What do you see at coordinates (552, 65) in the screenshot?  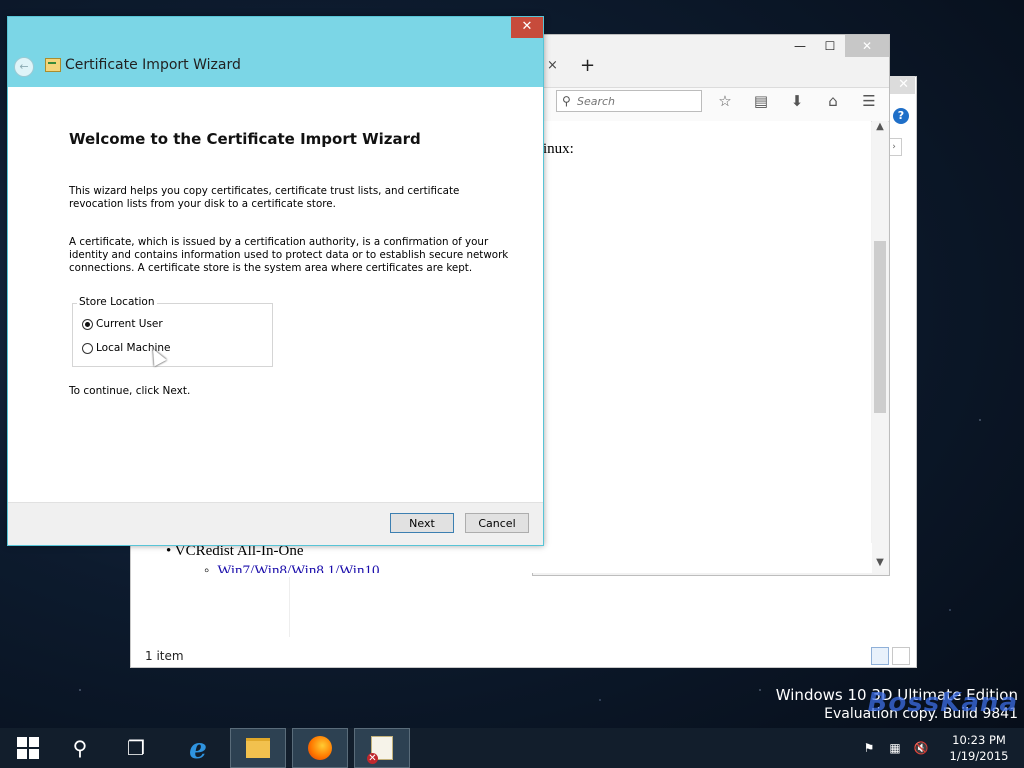 I see `tab-close-icon: ×` at bounding box center [552, 65].